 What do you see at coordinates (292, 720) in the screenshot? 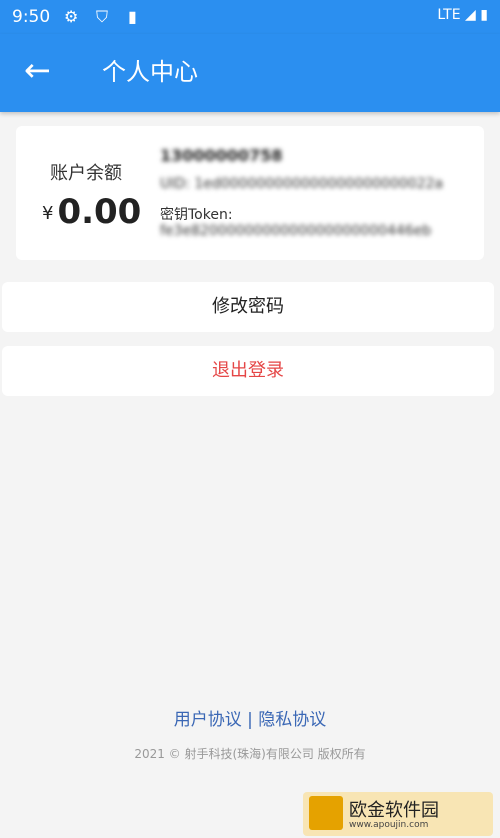
I see `privacy-policy-link: 隐私协议` at bounding box center [292, 720].